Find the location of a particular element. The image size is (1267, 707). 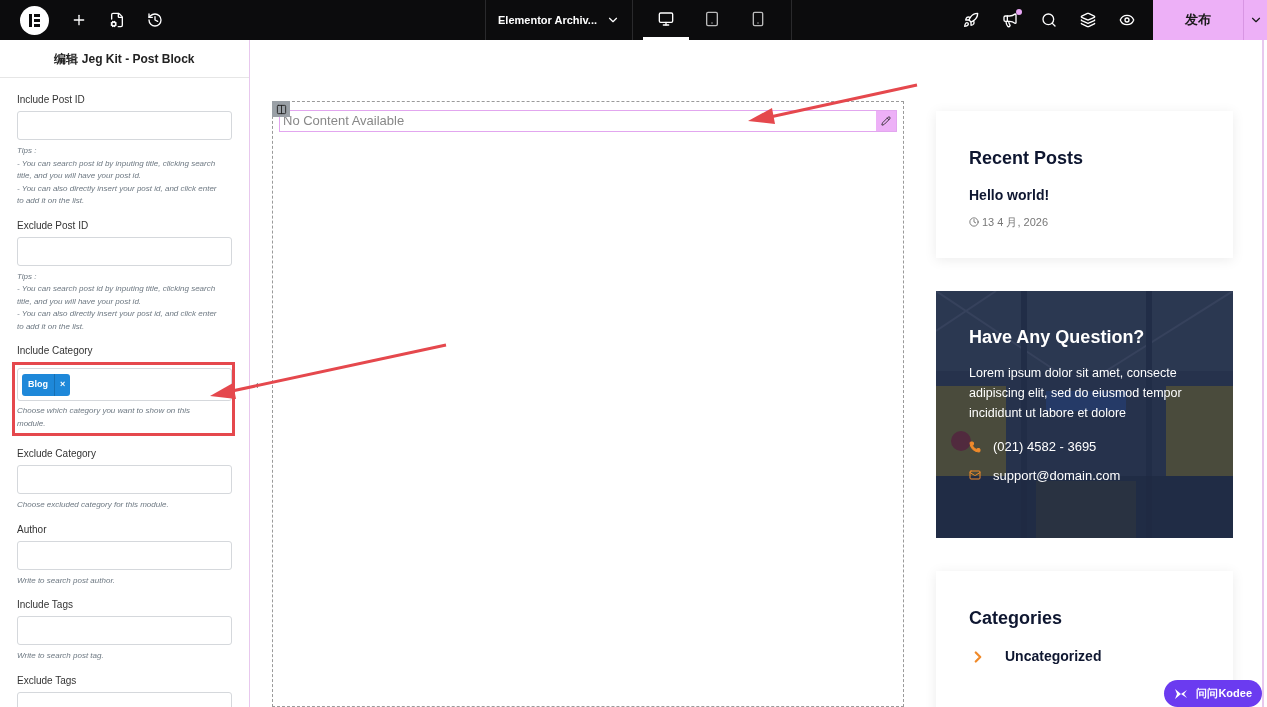

control-hint: Choose which category you want to show on this module. is located at coordinates (104, 417).